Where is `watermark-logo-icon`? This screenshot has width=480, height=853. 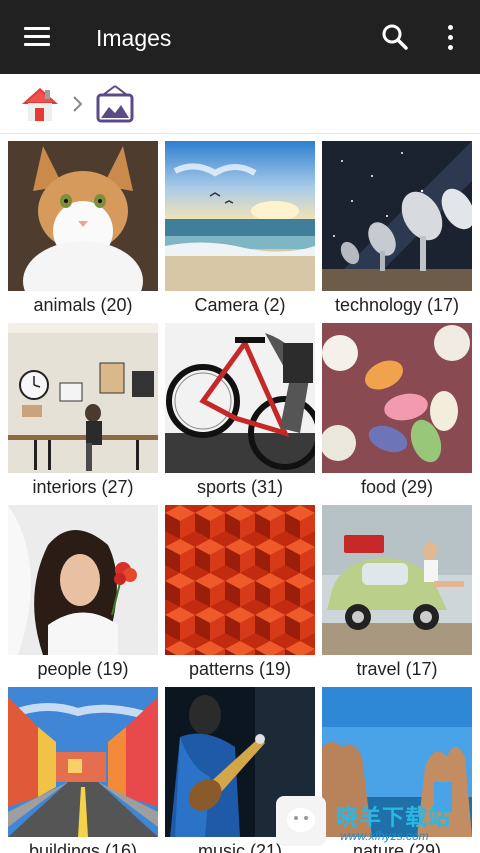 watermark-logo-icon is located at coordinates (301, 821).